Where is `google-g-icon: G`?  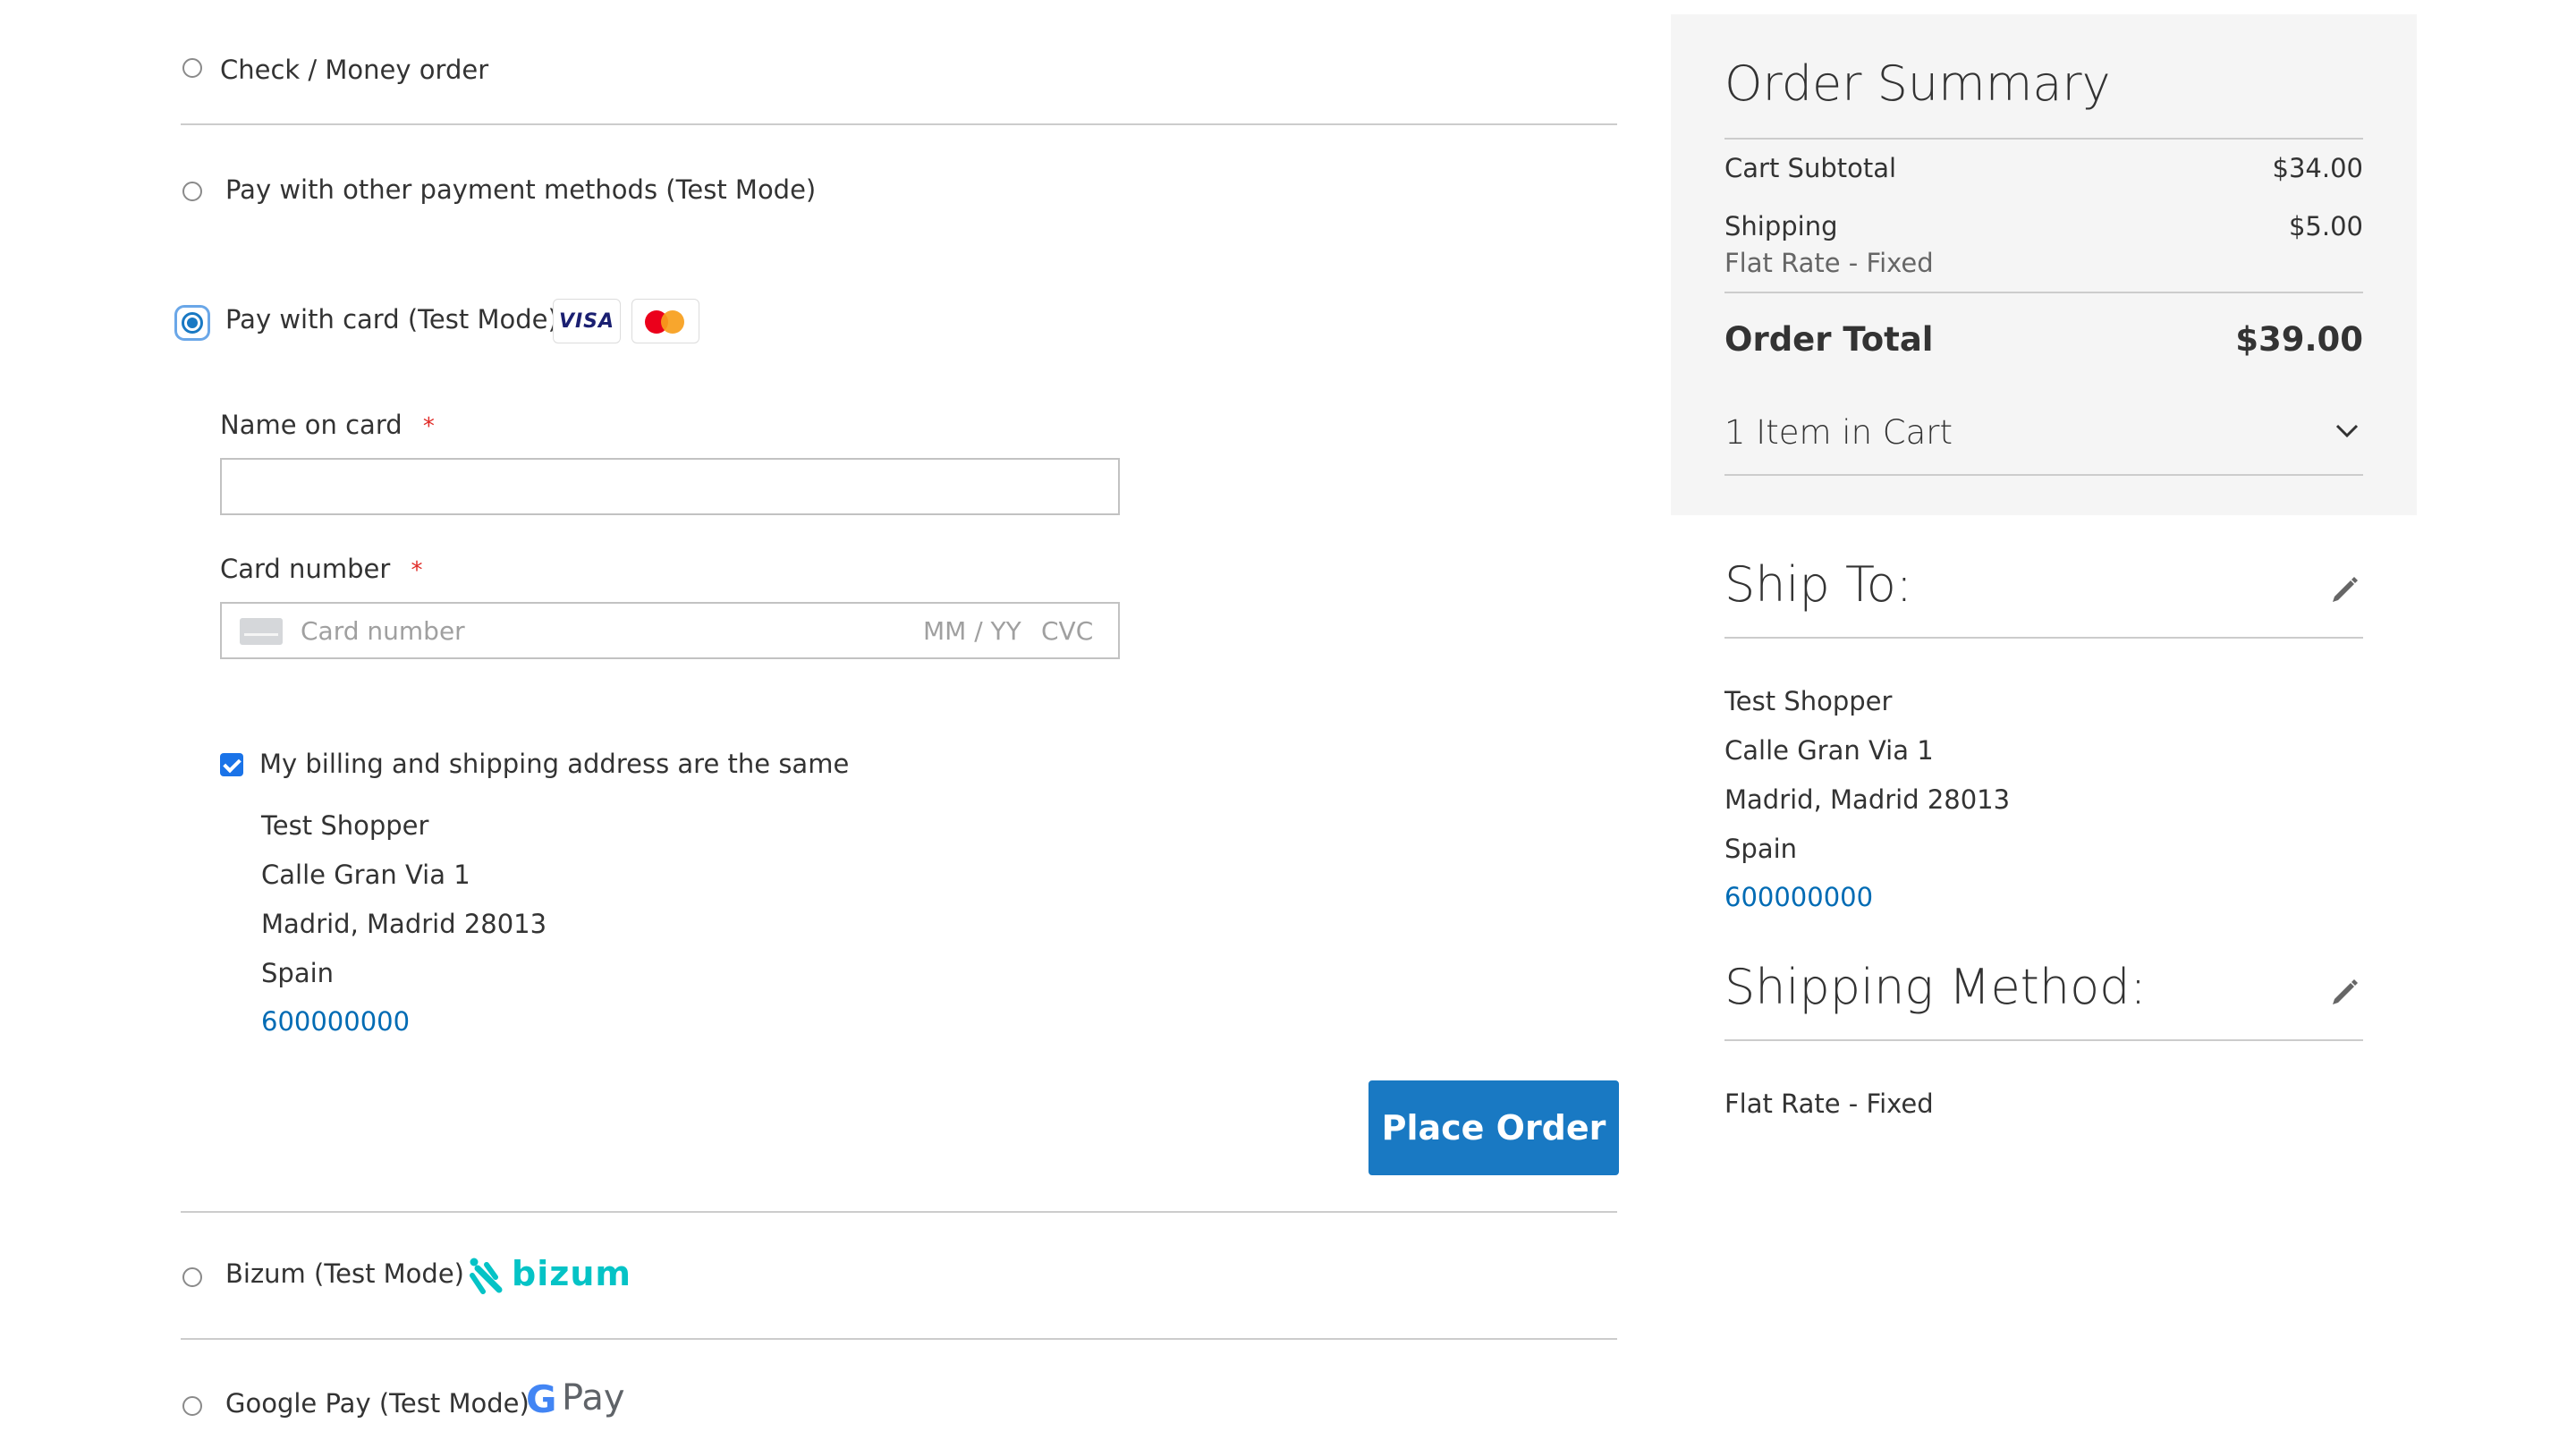
google-g-icon: G is located at coordinates (541, 1399).